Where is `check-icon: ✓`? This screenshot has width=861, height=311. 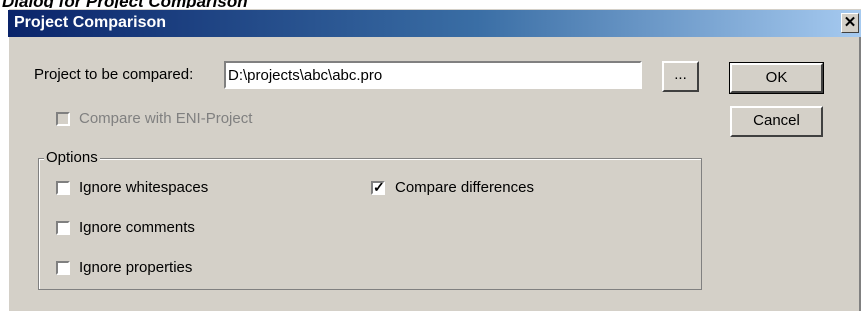 check-icon: ✓ is located at coordinates (379, 187).